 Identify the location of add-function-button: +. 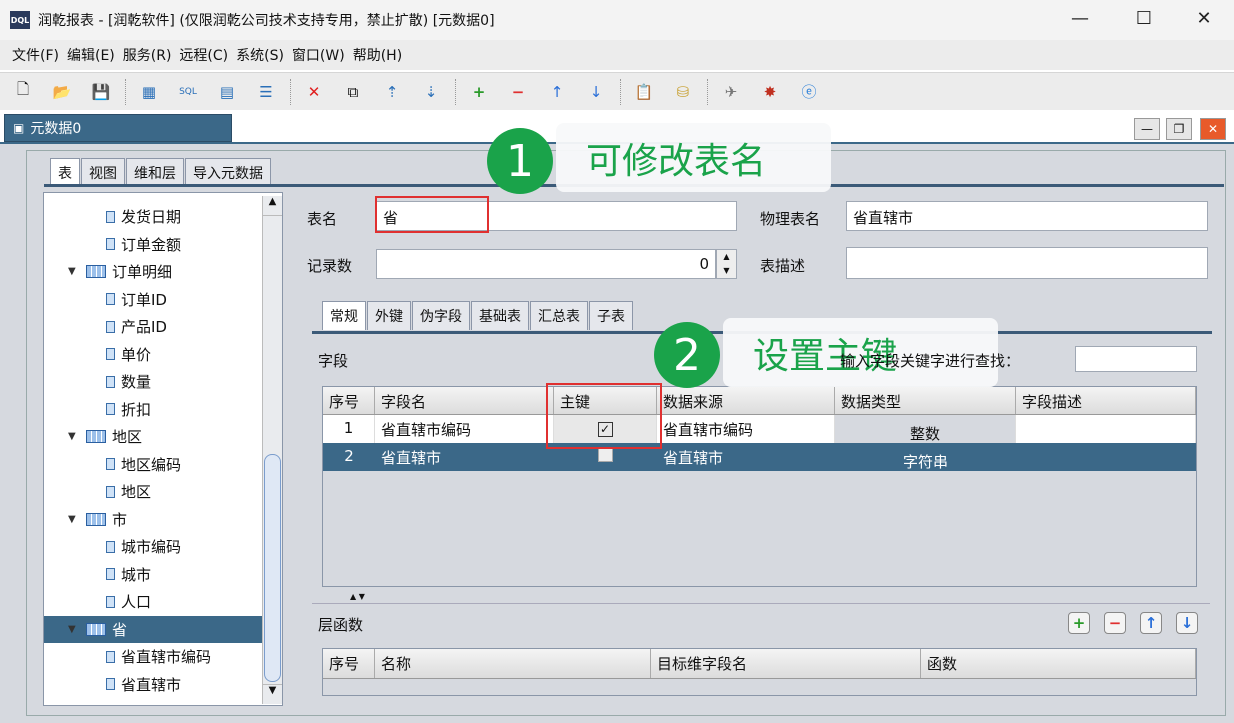
(1079, 623).